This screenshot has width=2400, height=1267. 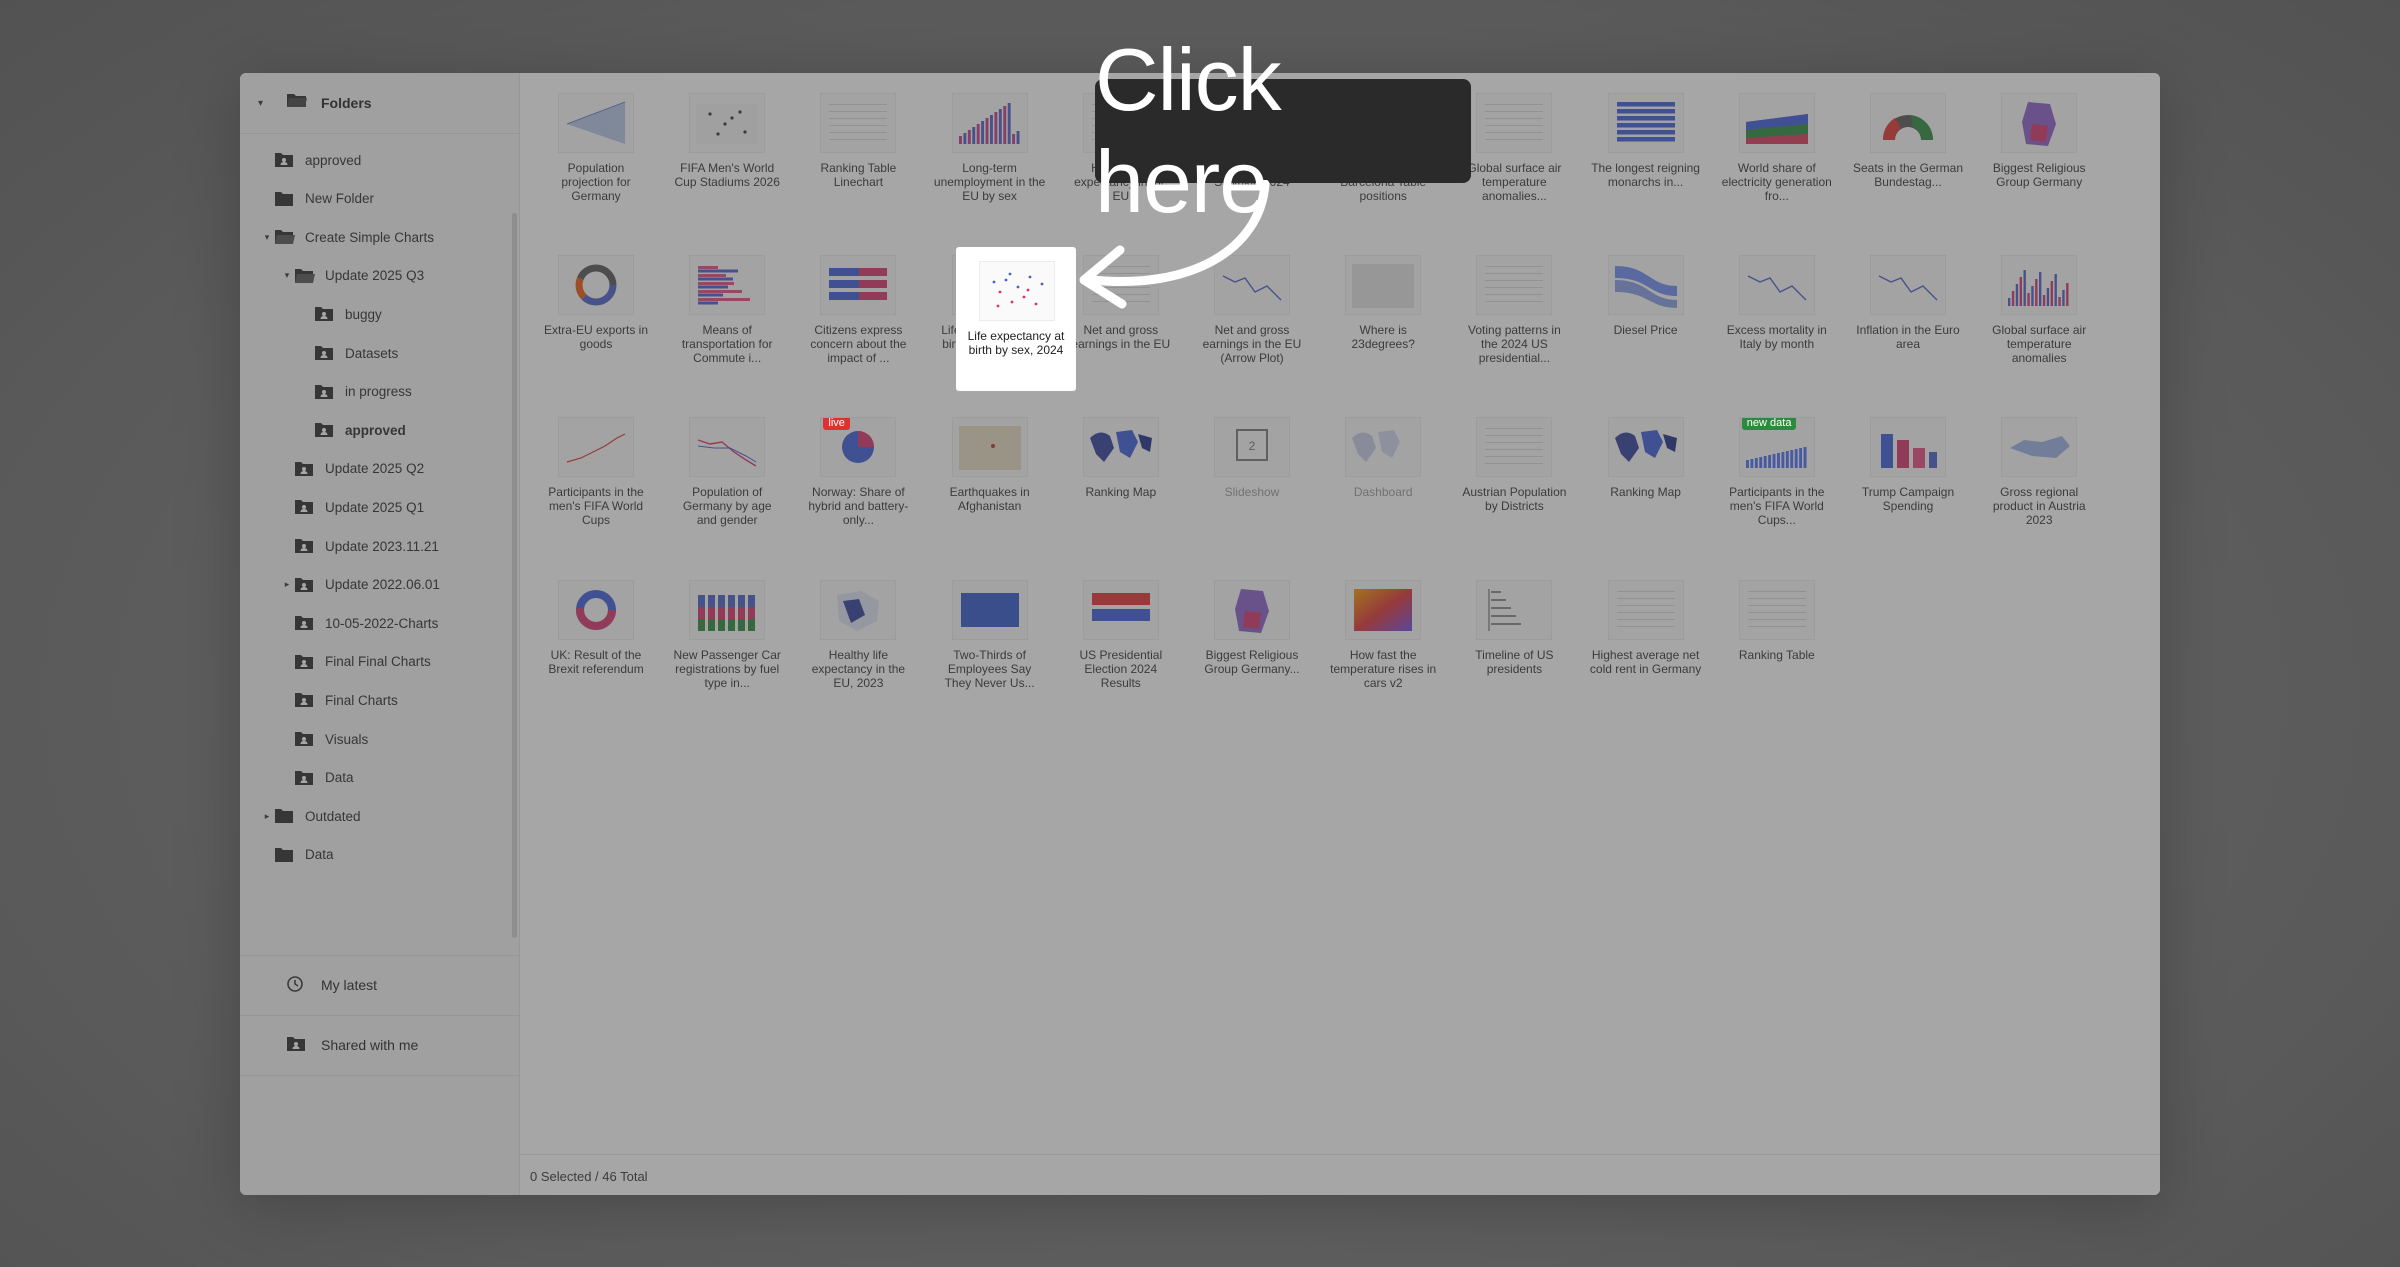 What do you see at coordinates (349, 353) in the screenshot?
I see `tree-item: Datasets` at bounding box center [349, 353].